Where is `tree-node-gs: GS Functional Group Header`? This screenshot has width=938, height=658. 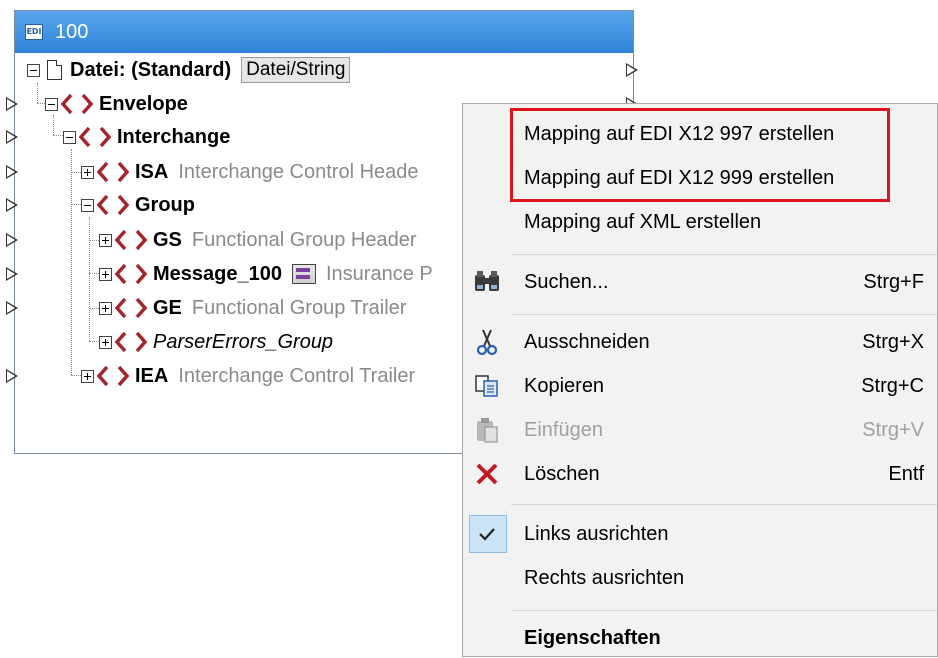
tree-node-gs: GS Functional Group Header is located at coordinates (257, 240).